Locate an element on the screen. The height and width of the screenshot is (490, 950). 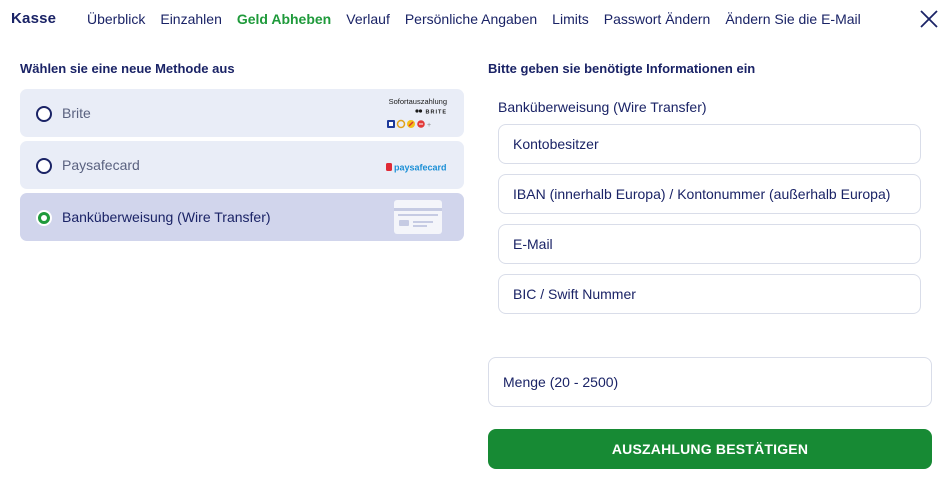
bic-field is located at coordinates (709, 294).